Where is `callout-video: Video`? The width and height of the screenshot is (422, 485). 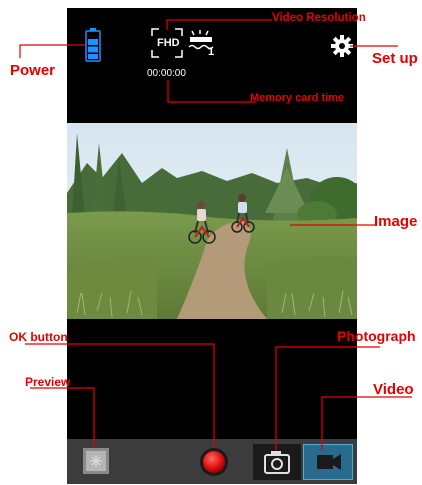
callout-video: Video is located at coordinates (393, 389).